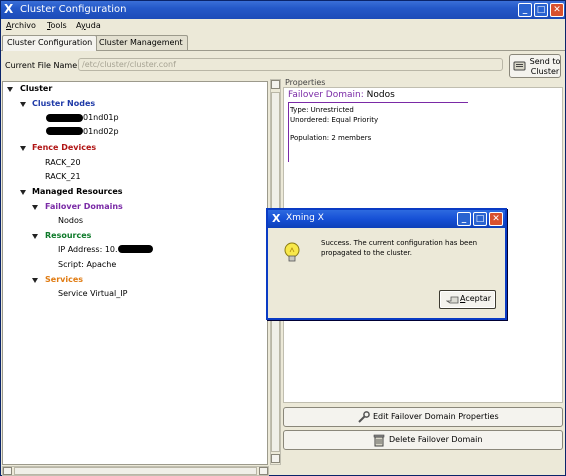 Image resolution: width=566 pixels, height=476 pixels. I want to click on tree-failover-domain-nodos: Nodos, so click(70, 220).